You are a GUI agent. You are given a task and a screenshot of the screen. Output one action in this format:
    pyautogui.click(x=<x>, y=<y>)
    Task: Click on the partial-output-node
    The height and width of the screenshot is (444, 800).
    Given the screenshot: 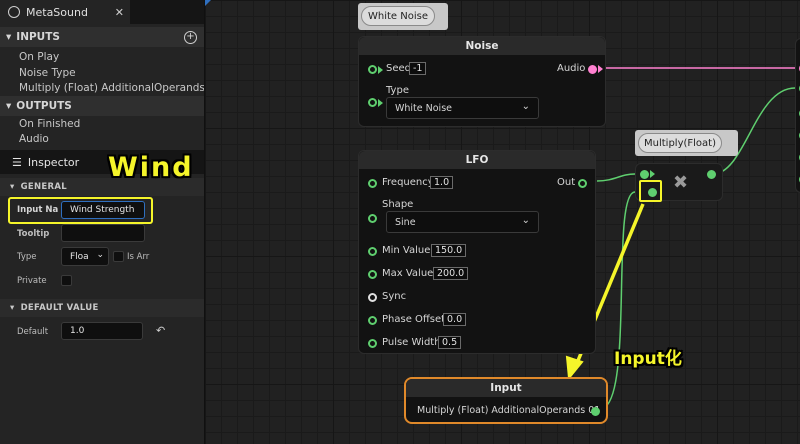 What is the action you would take?
    pyautogui.click(x=797, y=115)
    